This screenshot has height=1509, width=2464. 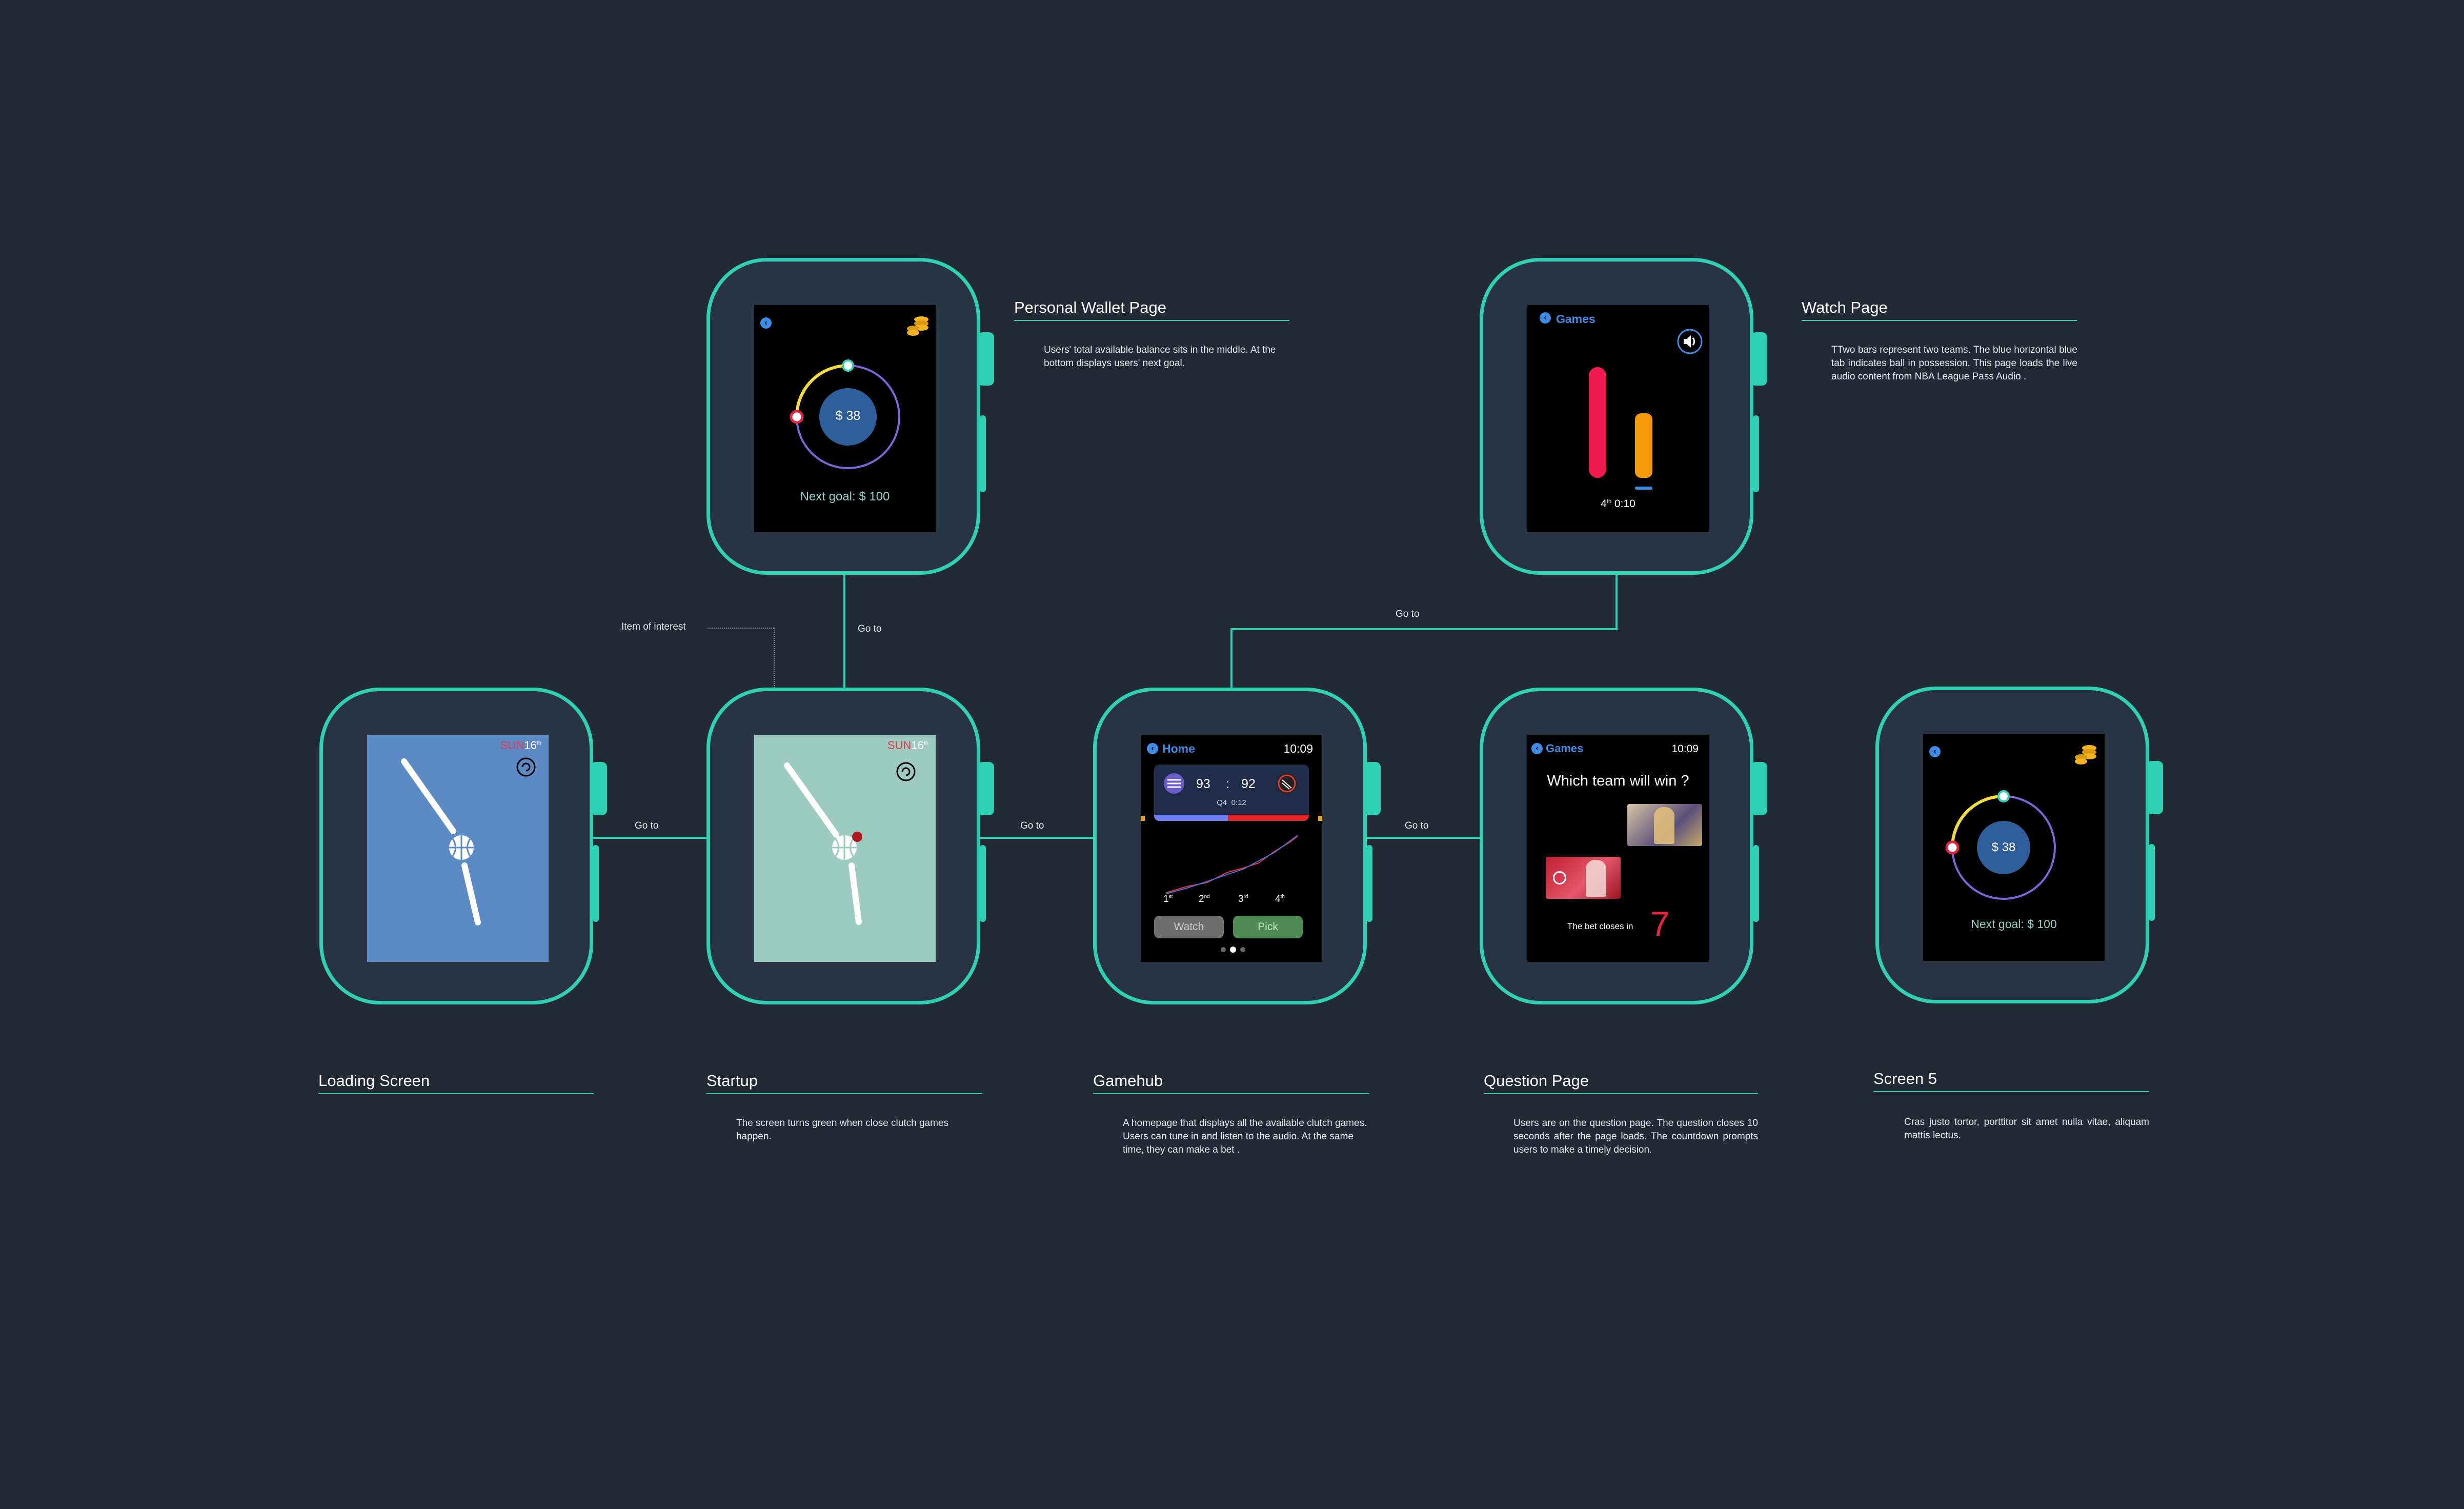 I want to click on connector-loading-startup, so click(x=650, y=838).